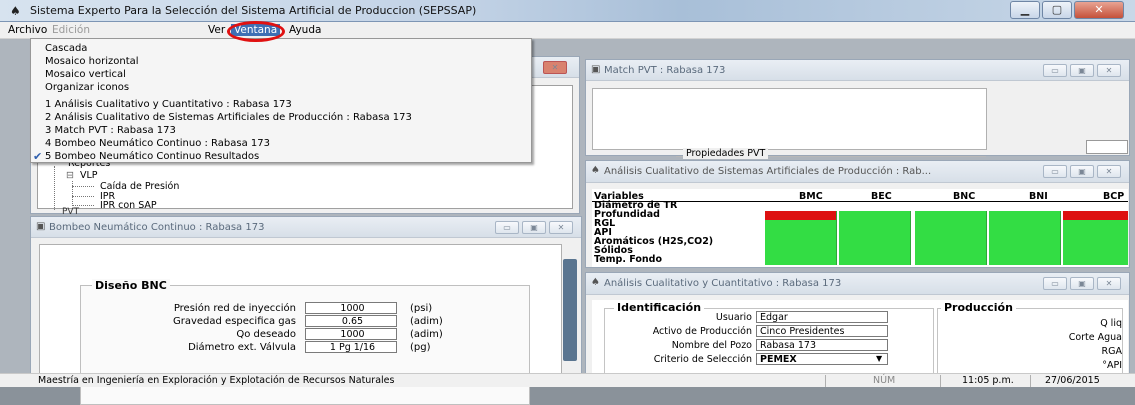 The image size is (1135, 405). I want to click on menu-archivo: Archivo, so click(27, 30).